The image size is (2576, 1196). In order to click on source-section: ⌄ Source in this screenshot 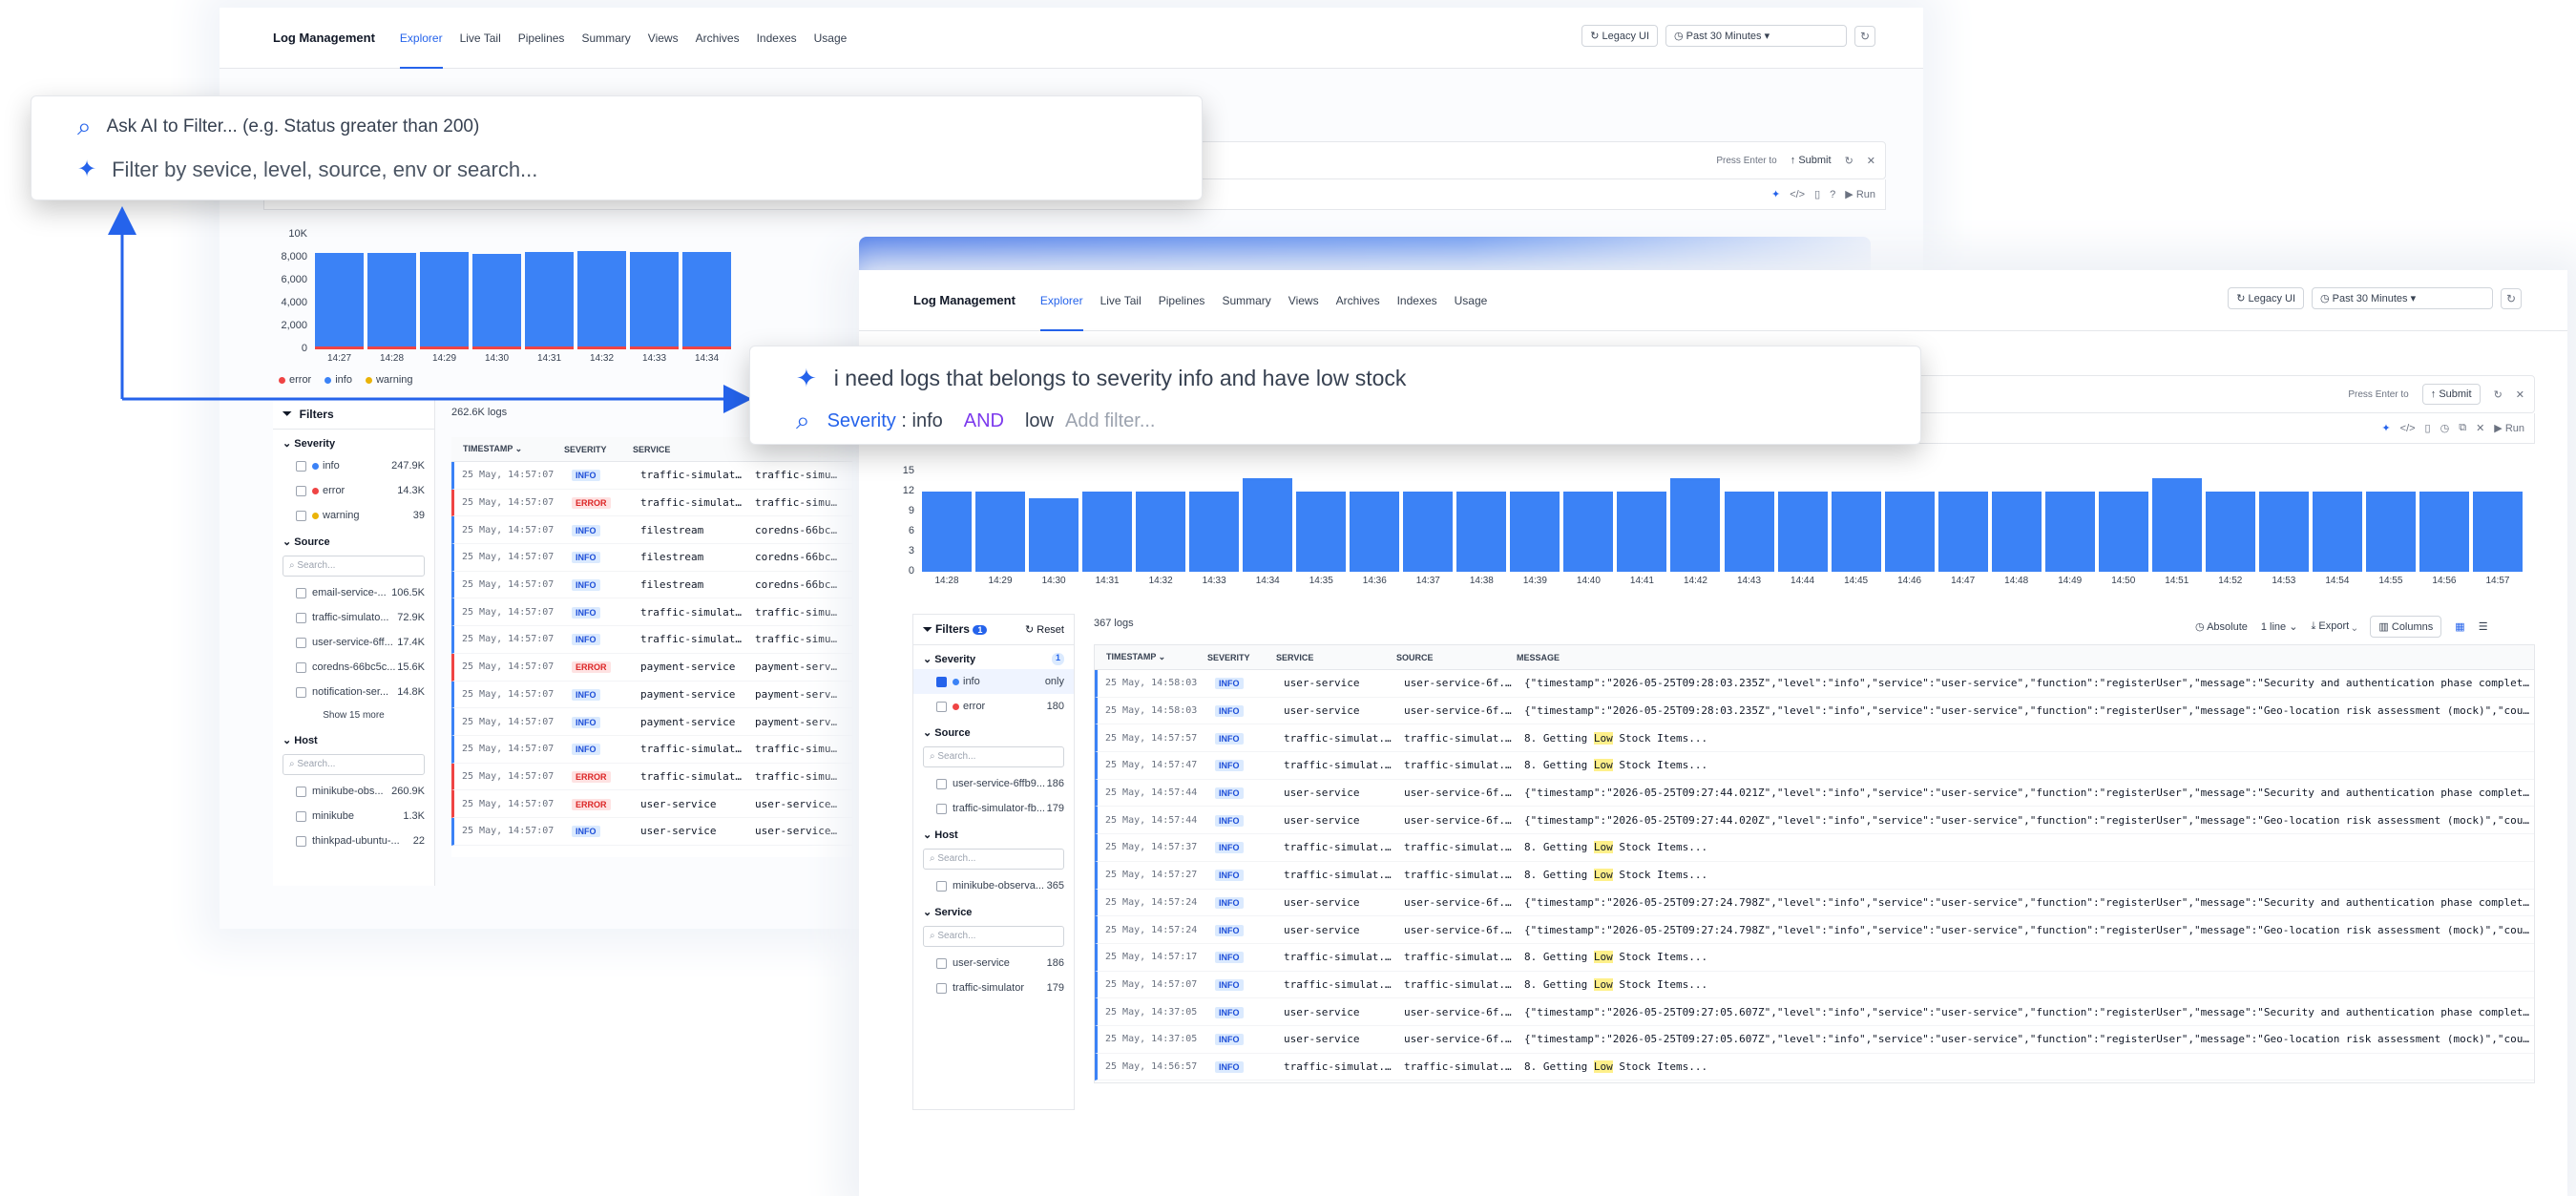, I will do `click(993, 731)`.